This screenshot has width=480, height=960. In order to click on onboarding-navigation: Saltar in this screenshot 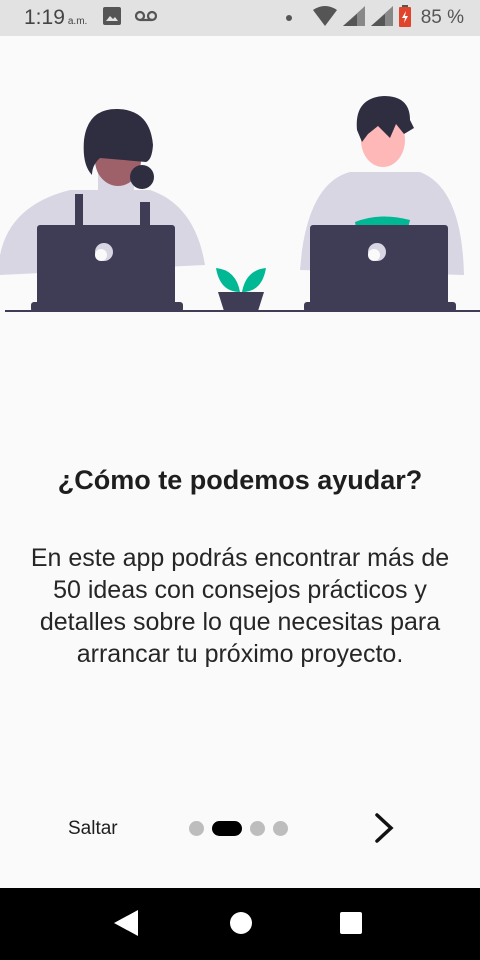, I will do `click(240, 829)`.